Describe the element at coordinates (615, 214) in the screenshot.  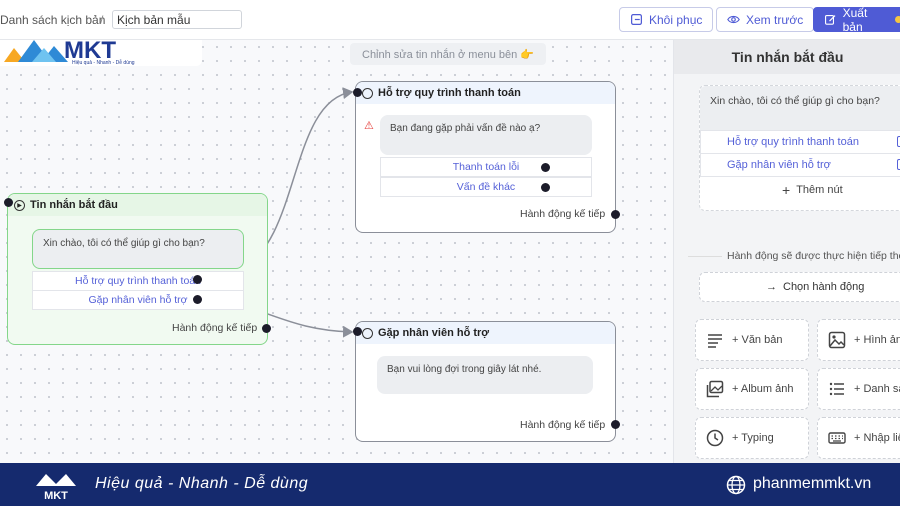
I see `node-payment-next-handle` at that location.